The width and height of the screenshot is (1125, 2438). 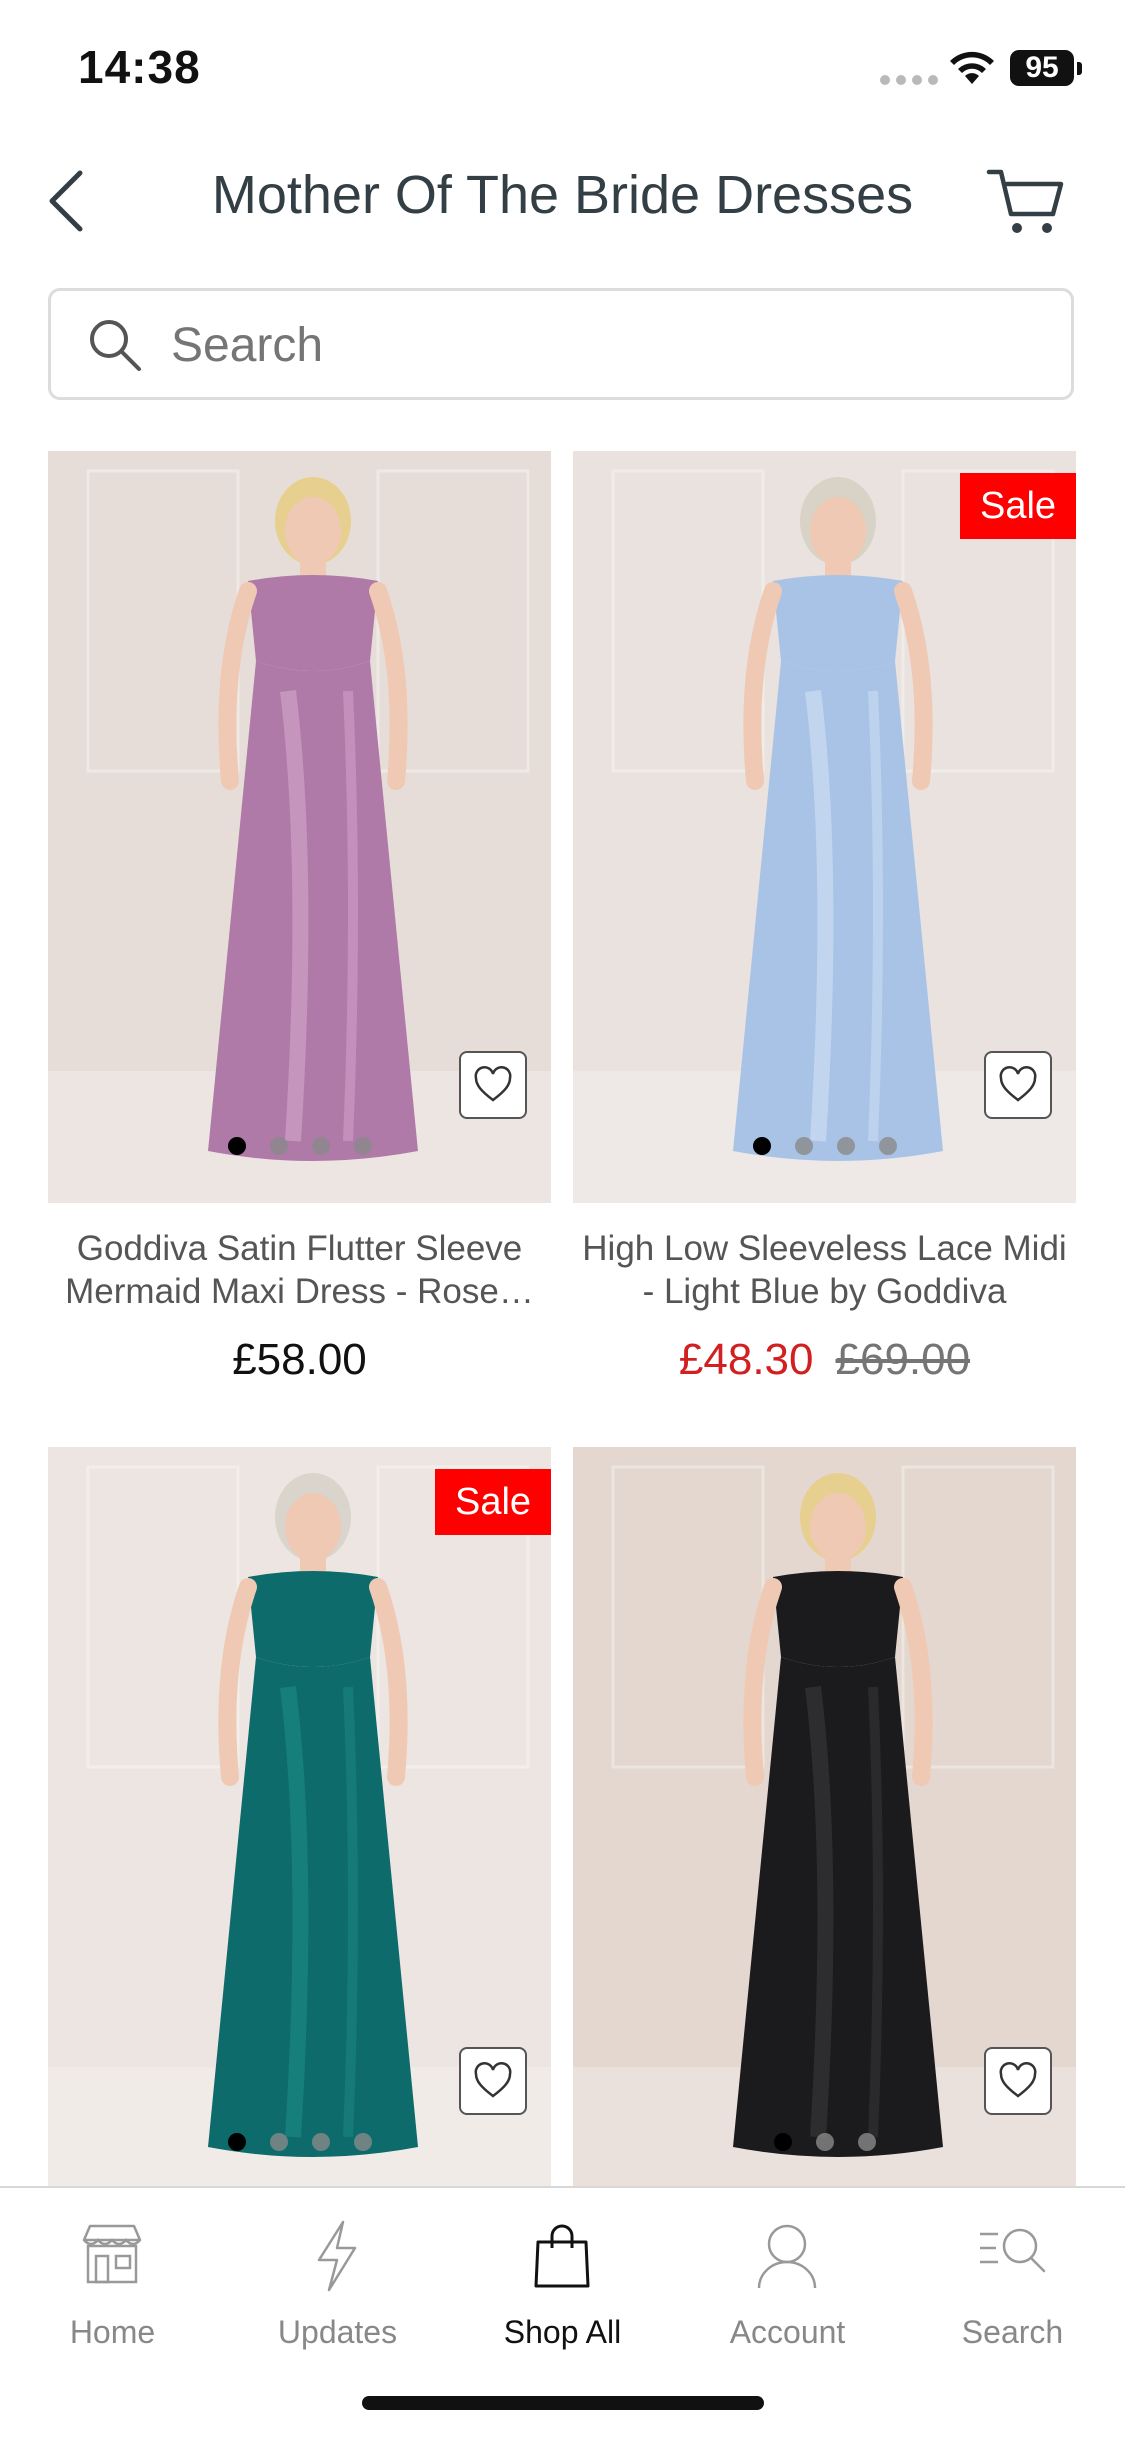 What do you see at coordinates (115, 345) in the screenshot?
I see `search-icon` at bounding box center [115, 345].